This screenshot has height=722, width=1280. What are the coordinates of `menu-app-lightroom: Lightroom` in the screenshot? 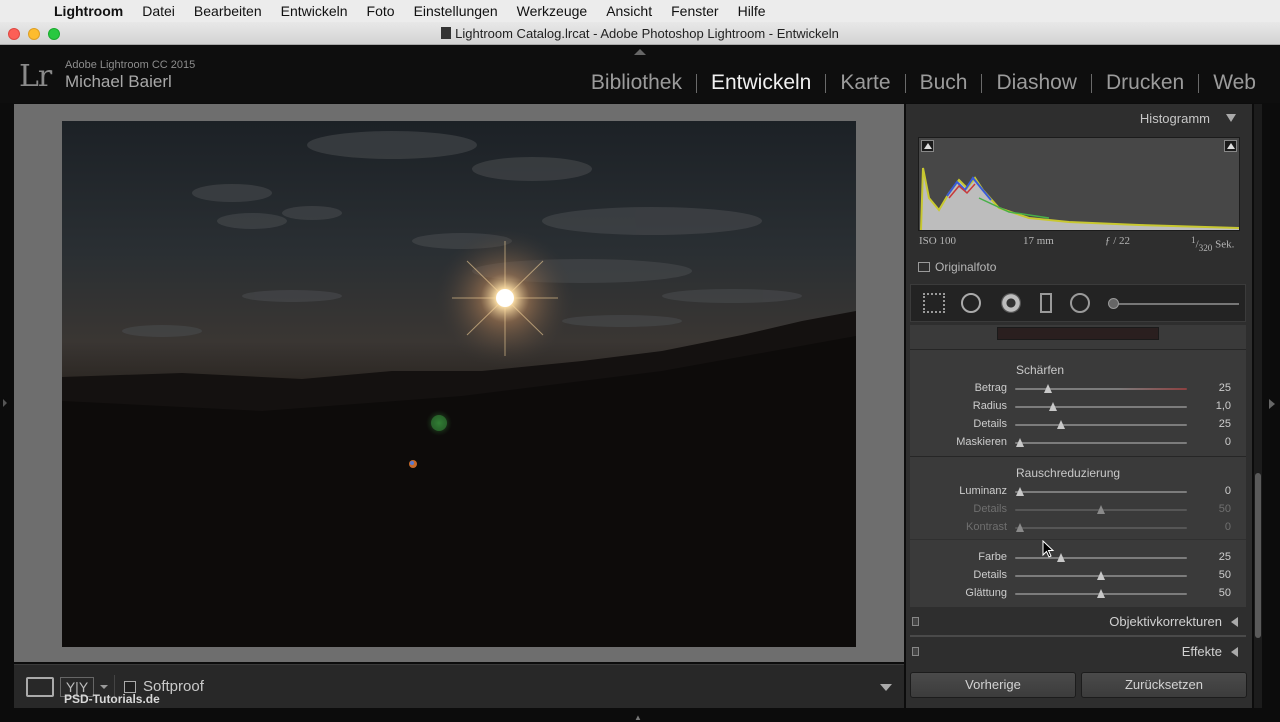 It's located at (88, 11).